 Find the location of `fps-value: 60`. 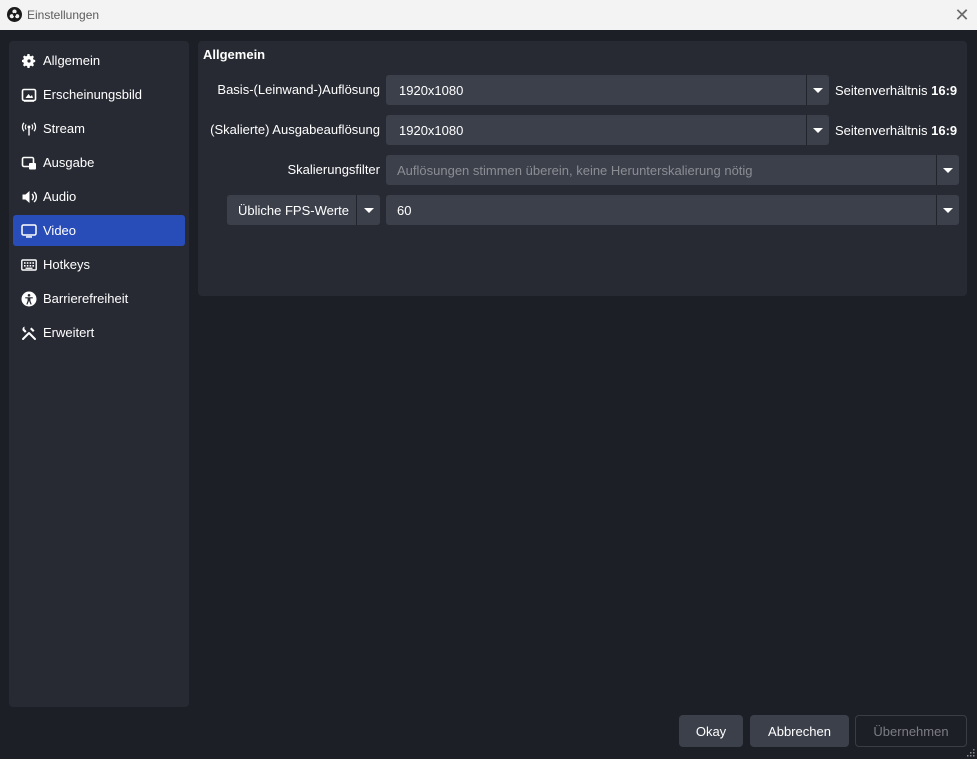

fps-value: 60 is located at coordinates (404, 210).